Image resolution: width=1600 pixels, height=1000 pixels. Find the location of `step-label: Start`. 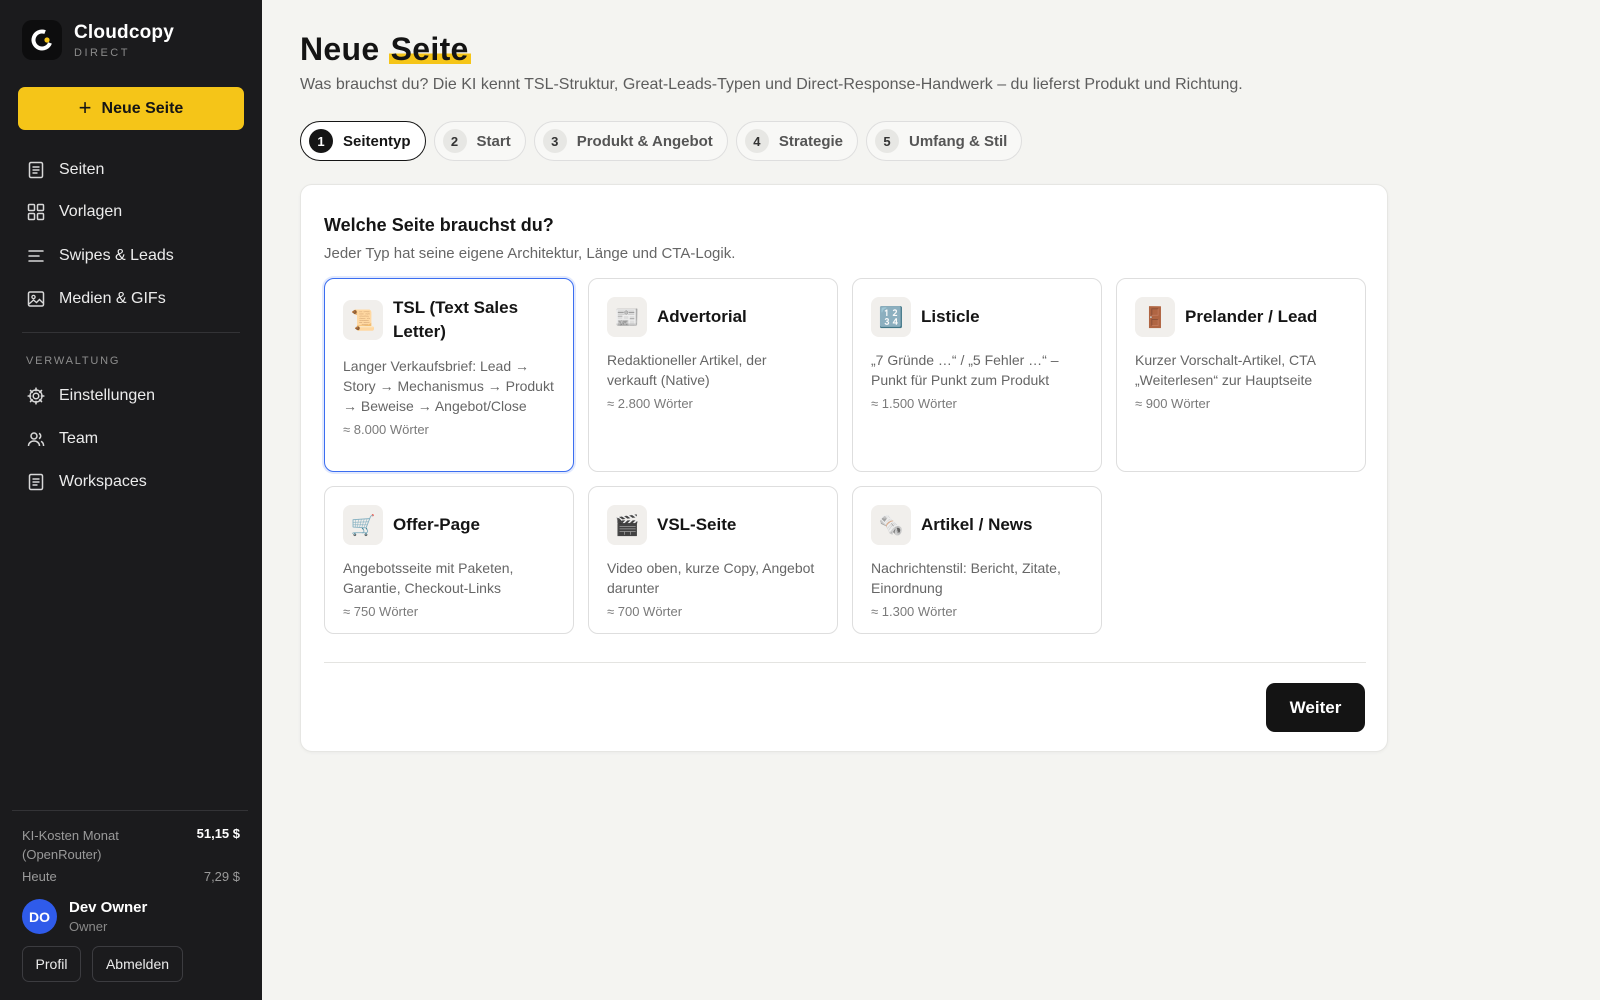

step-label: Start is located at coordinates (493, 141).